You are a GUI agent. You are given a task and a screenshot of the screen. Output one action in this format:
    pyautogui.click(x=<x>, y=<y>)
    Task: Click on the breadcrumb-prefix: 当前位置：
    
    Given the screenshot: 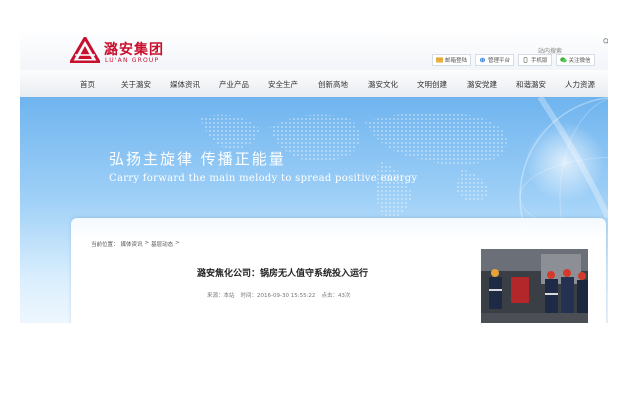 What is the action you would take?
    pyautogui.click(x=105, y=245)
    